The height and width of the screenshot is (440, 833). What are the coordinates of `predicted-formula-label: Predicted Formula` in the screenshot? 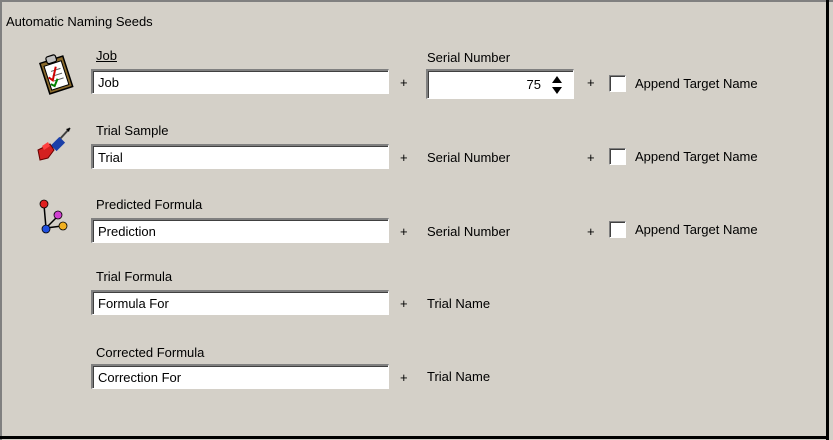 It's located at (149, 204).